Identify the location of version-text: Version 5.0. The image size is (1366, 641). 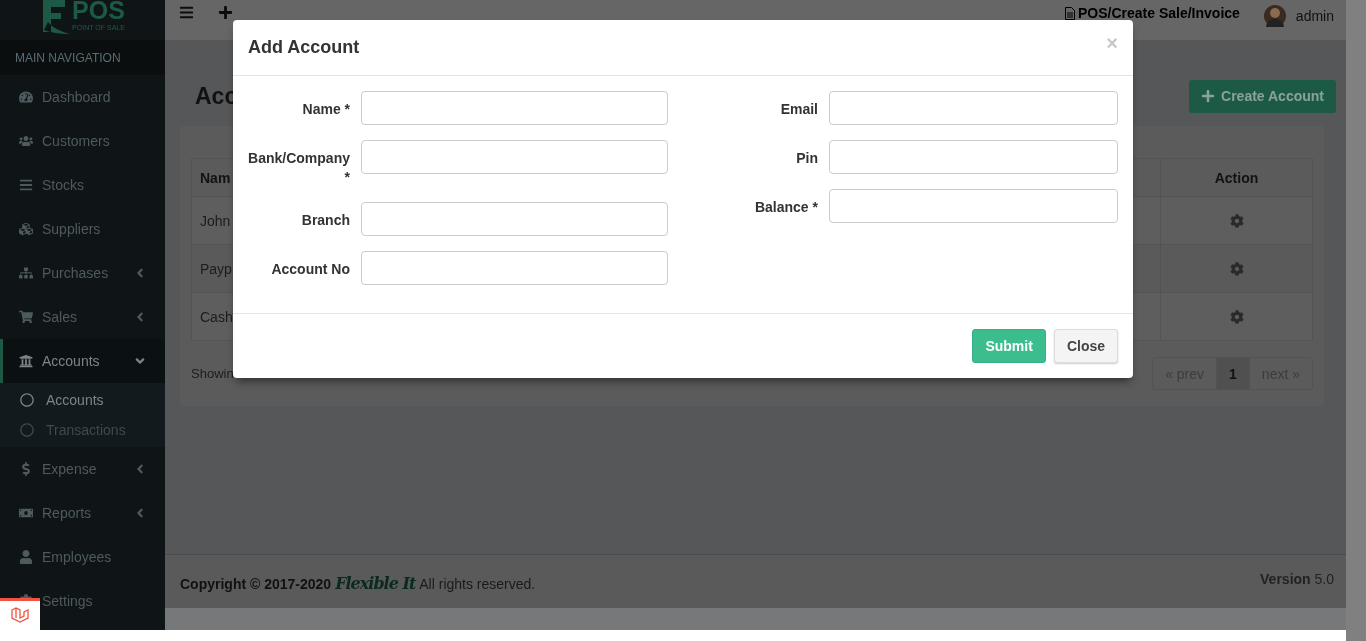
(1297, 579).